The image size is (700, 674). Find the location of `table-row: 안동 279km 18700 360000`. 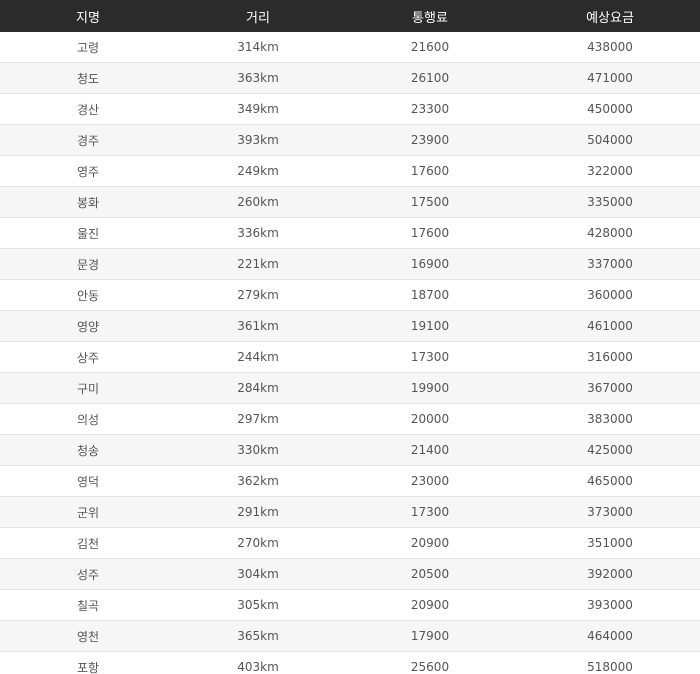

table-row: 안동 279km 18700 360000 is located at coordinates (350, 295).